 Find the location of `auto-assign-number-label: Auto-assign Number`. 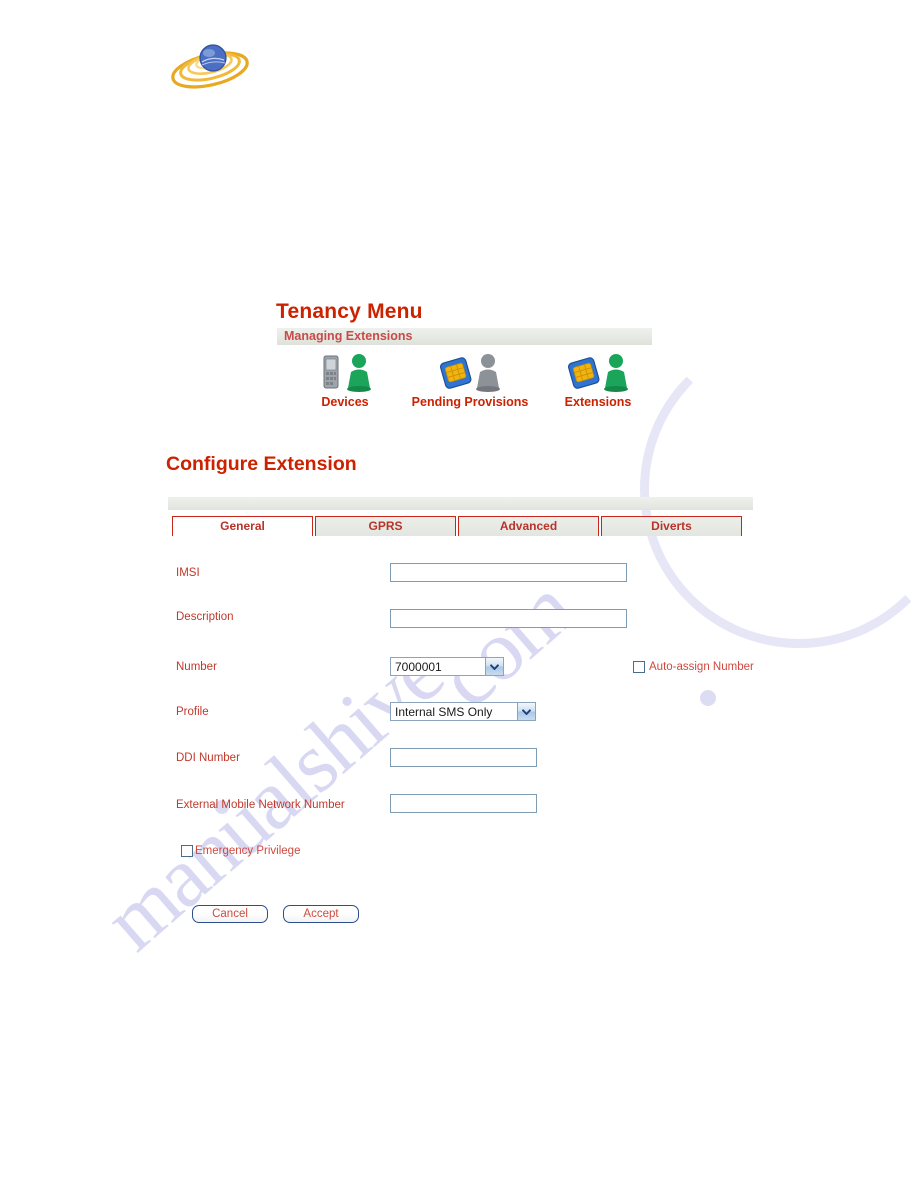

auto-assign-number-label: Auto-assign Number is located at coordinates (701, 667).